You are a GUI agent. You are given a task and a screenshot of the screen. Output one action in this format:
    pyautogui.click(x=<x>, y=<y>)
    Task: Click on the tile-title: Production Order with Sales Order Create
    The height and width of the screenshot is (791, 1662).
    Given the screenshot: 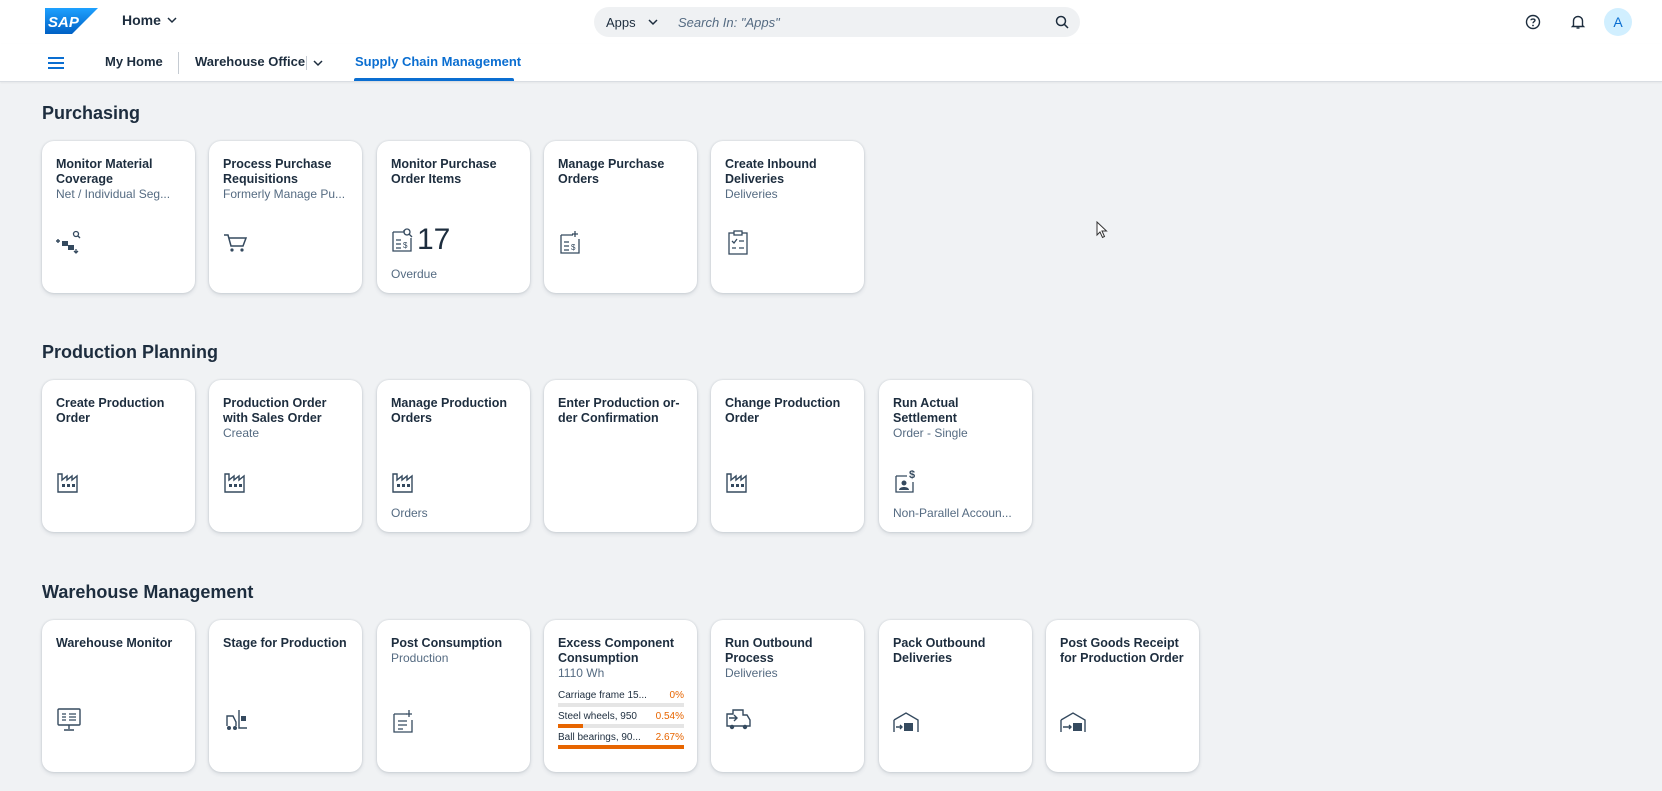 What is the action you would take?
    pyautogui.click(x=288, y=418)
    